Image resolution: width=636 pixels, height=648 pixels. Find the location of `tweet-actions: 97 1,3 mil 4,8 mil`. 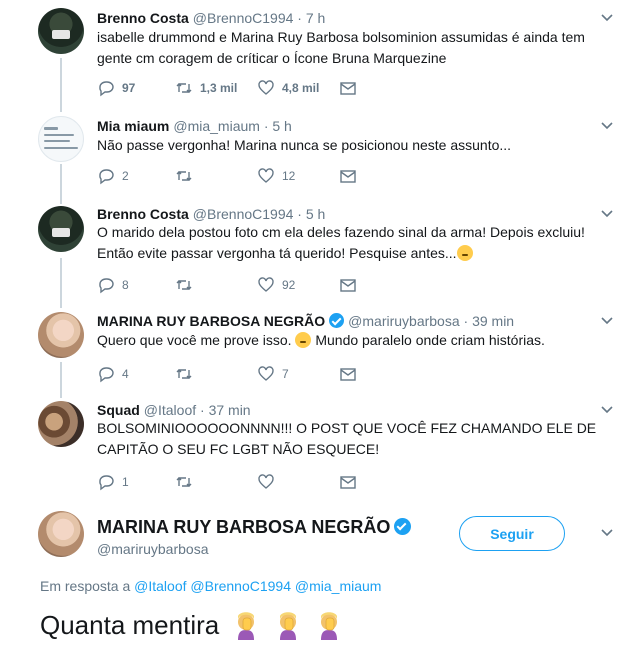

tweet-actions: 97 1,3 mil 4,8 mil is located at coordinates (233, 88).